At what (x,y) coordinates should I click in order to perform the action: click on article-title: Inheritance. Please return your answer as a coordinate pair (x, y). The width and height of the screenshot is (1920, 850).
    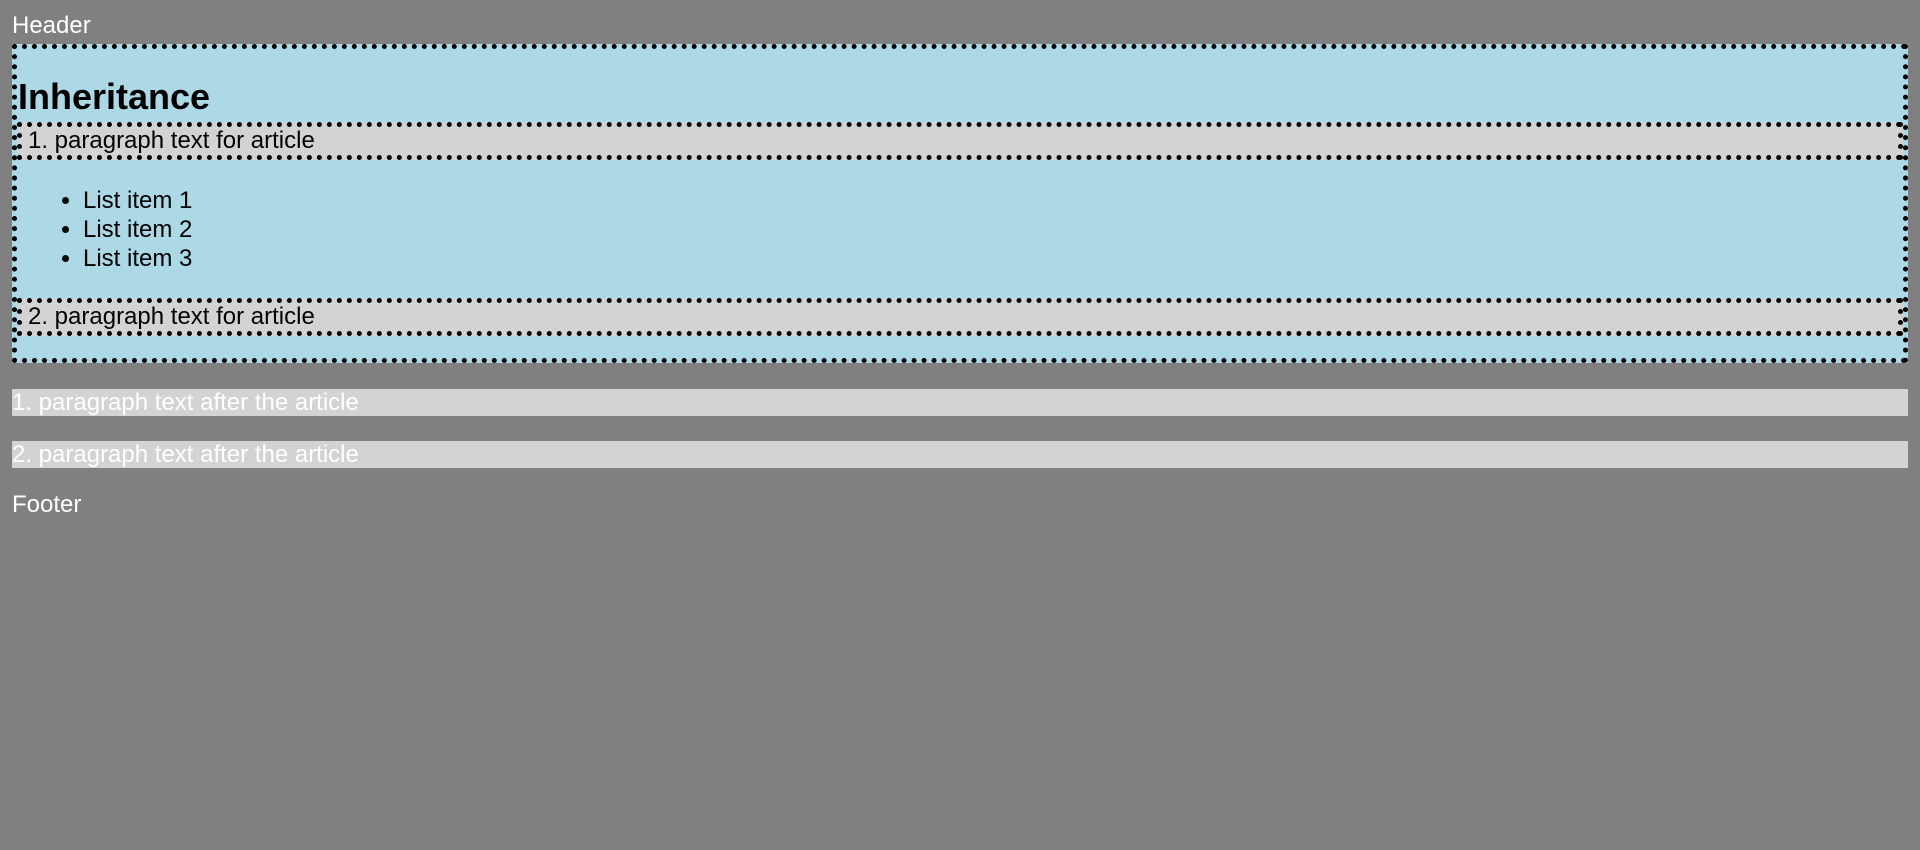
    Looking at the image, I should click on (114, 96).